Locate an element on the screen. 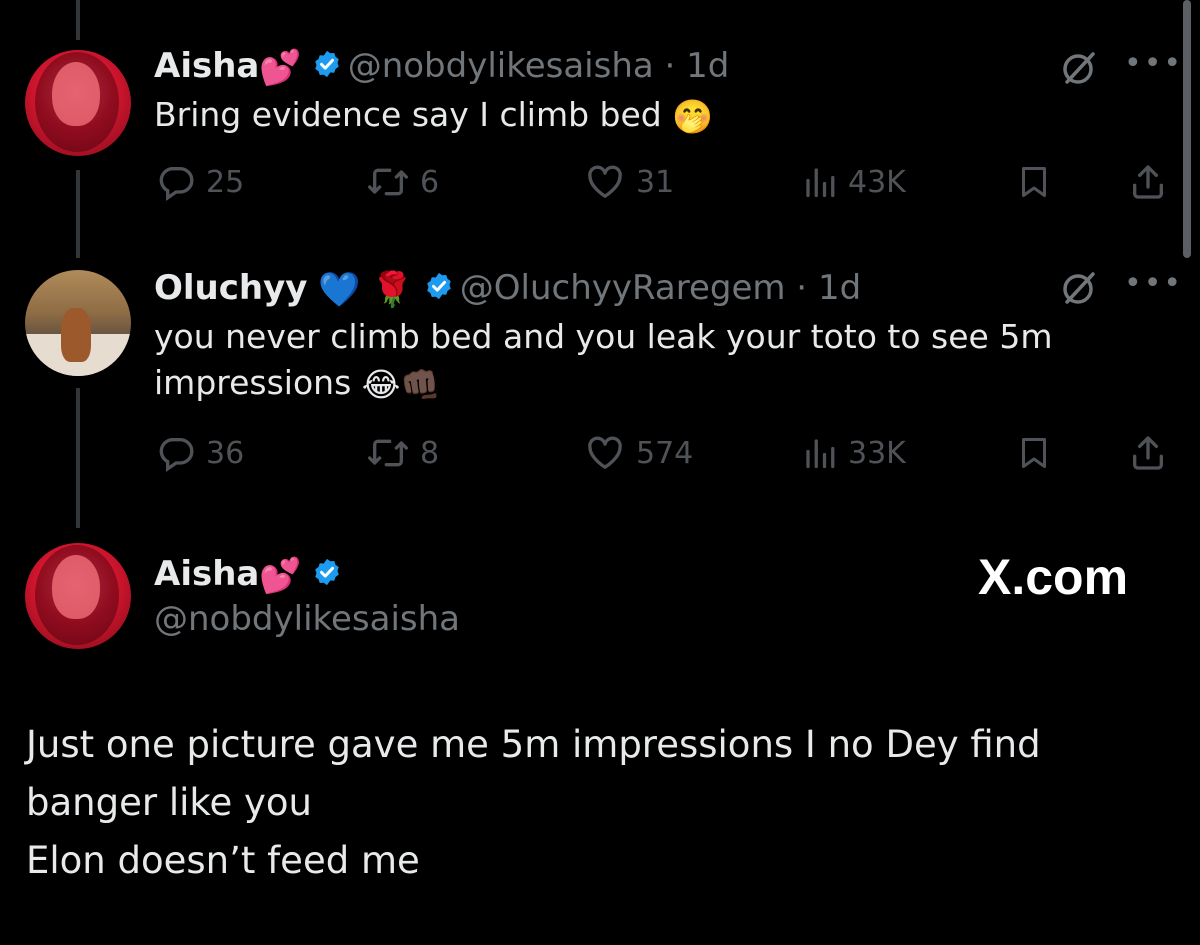  reply-count: 36 is located at coordinates (225, 453).